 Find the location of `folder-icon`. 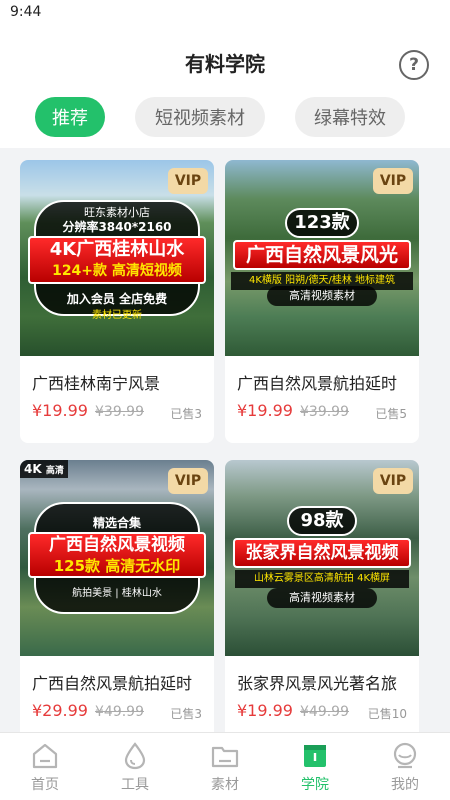

folder-icon is located at coordinates (225, 757).